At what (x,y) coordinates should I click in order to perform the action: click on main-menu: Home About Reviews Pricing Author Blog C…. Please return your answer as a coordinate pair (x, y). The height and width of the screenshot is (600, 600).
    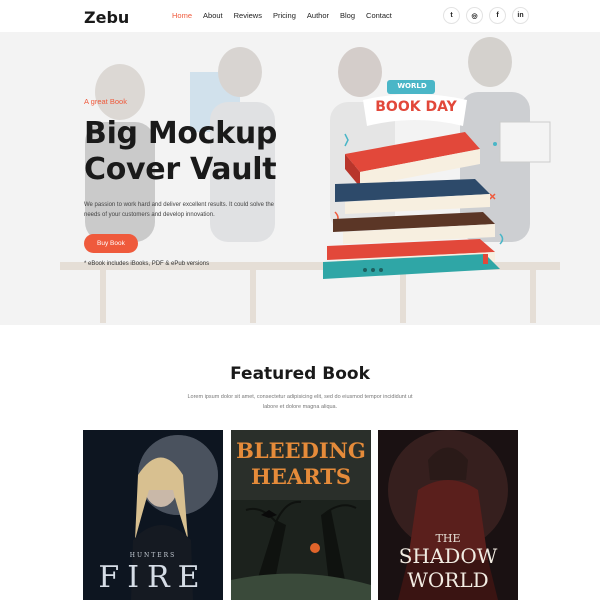
    Looking at the image, I should click on (287, 15).